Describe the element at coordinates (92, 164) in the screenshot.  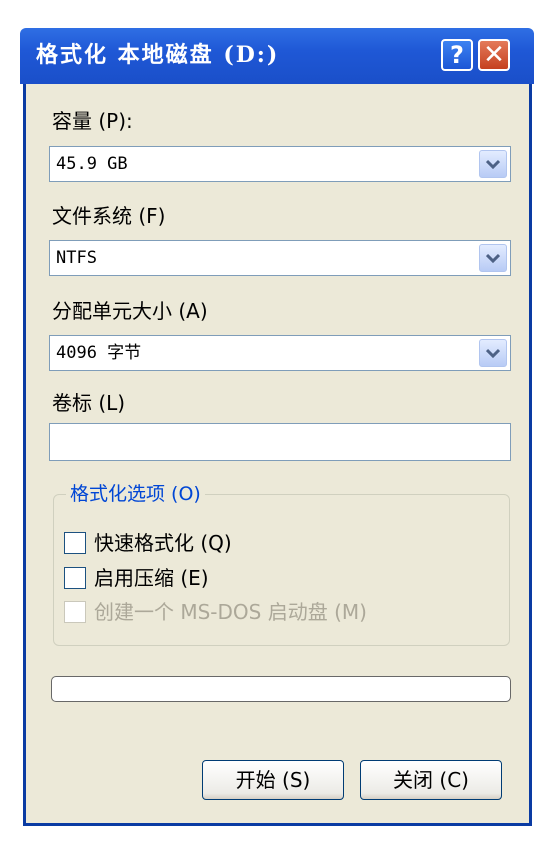
I see `capacity-value: 45.9 GB` at that location.